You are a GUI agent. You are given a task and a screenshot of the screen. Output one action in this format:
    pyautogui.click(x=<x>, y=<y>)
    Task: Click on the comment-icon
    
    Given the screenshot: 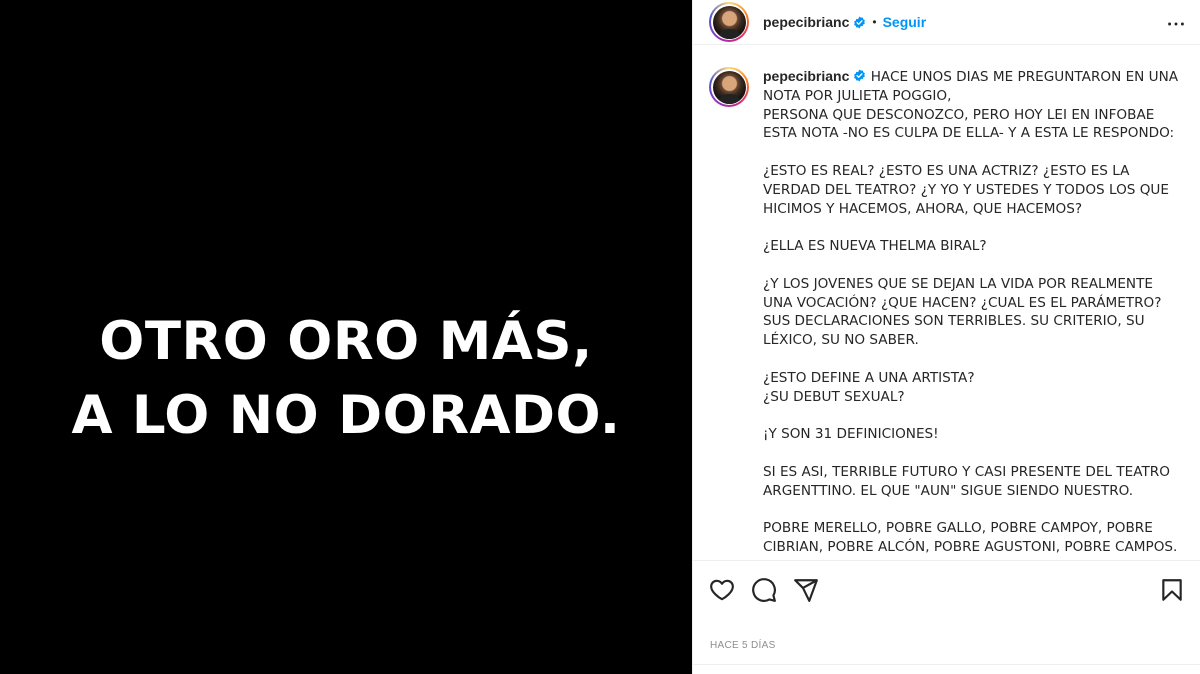 What is the action you would take?
    pyautogui.click(x=764, y=590)
    